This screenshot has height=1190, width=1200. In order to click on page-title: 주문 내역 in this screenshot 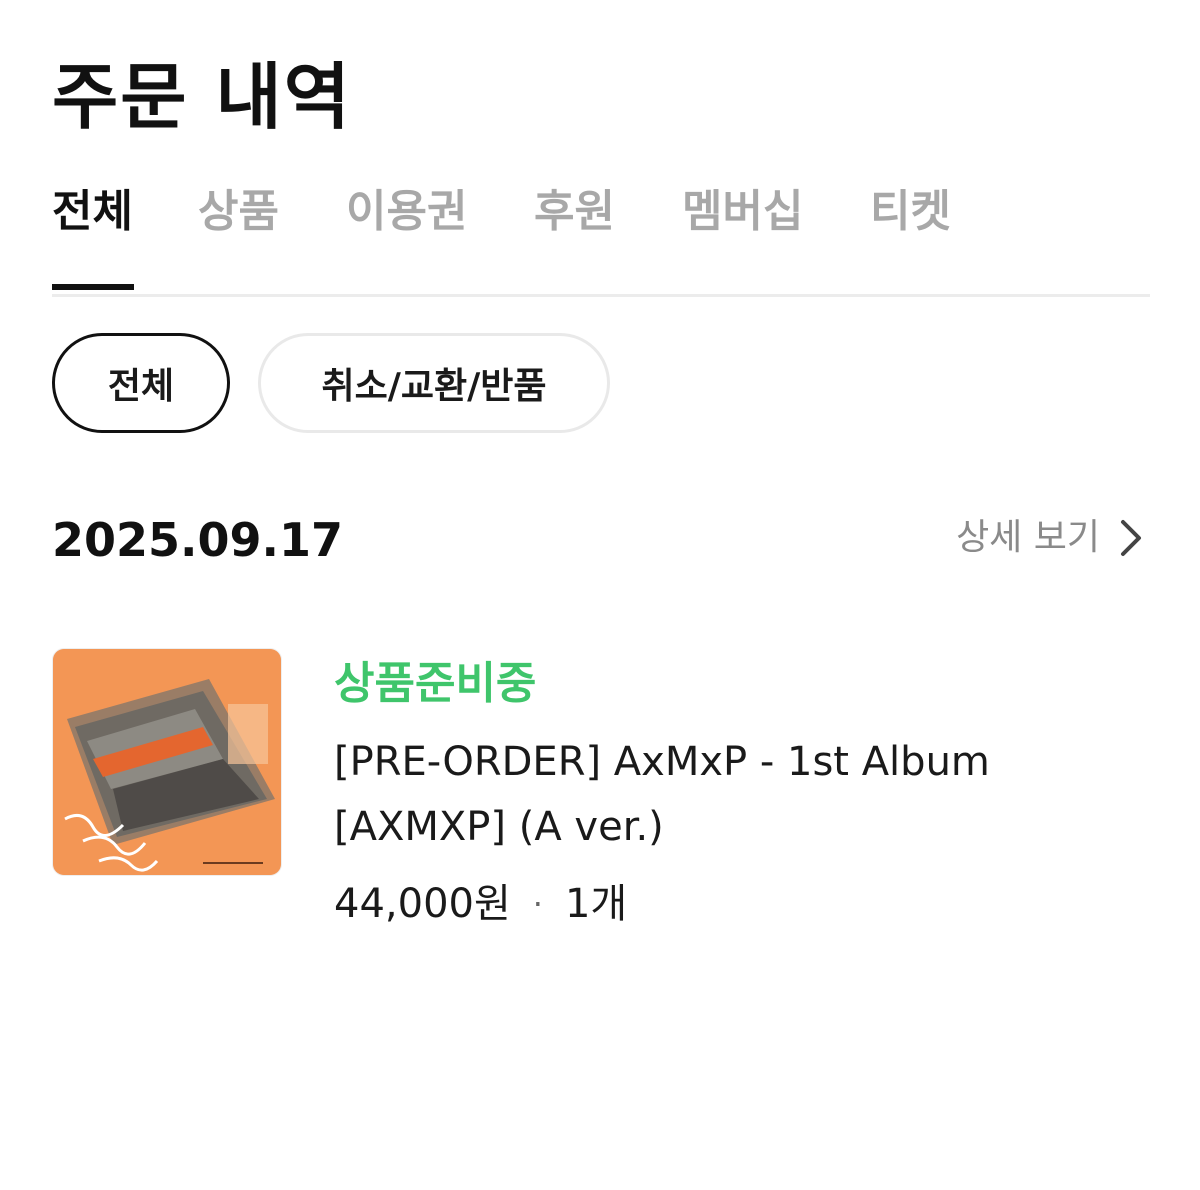, I will do `click(202, 97)`.